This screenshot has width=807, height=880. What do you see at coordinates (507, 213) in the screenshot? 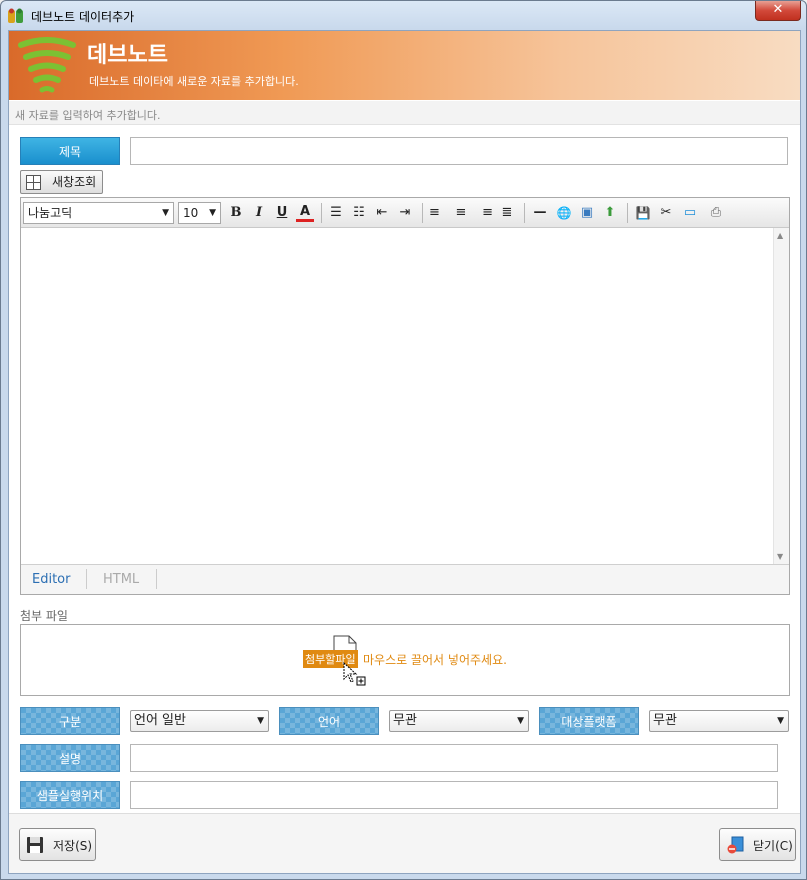
I see `align-justify-icon: ≣` at bounding box center [507, 213].